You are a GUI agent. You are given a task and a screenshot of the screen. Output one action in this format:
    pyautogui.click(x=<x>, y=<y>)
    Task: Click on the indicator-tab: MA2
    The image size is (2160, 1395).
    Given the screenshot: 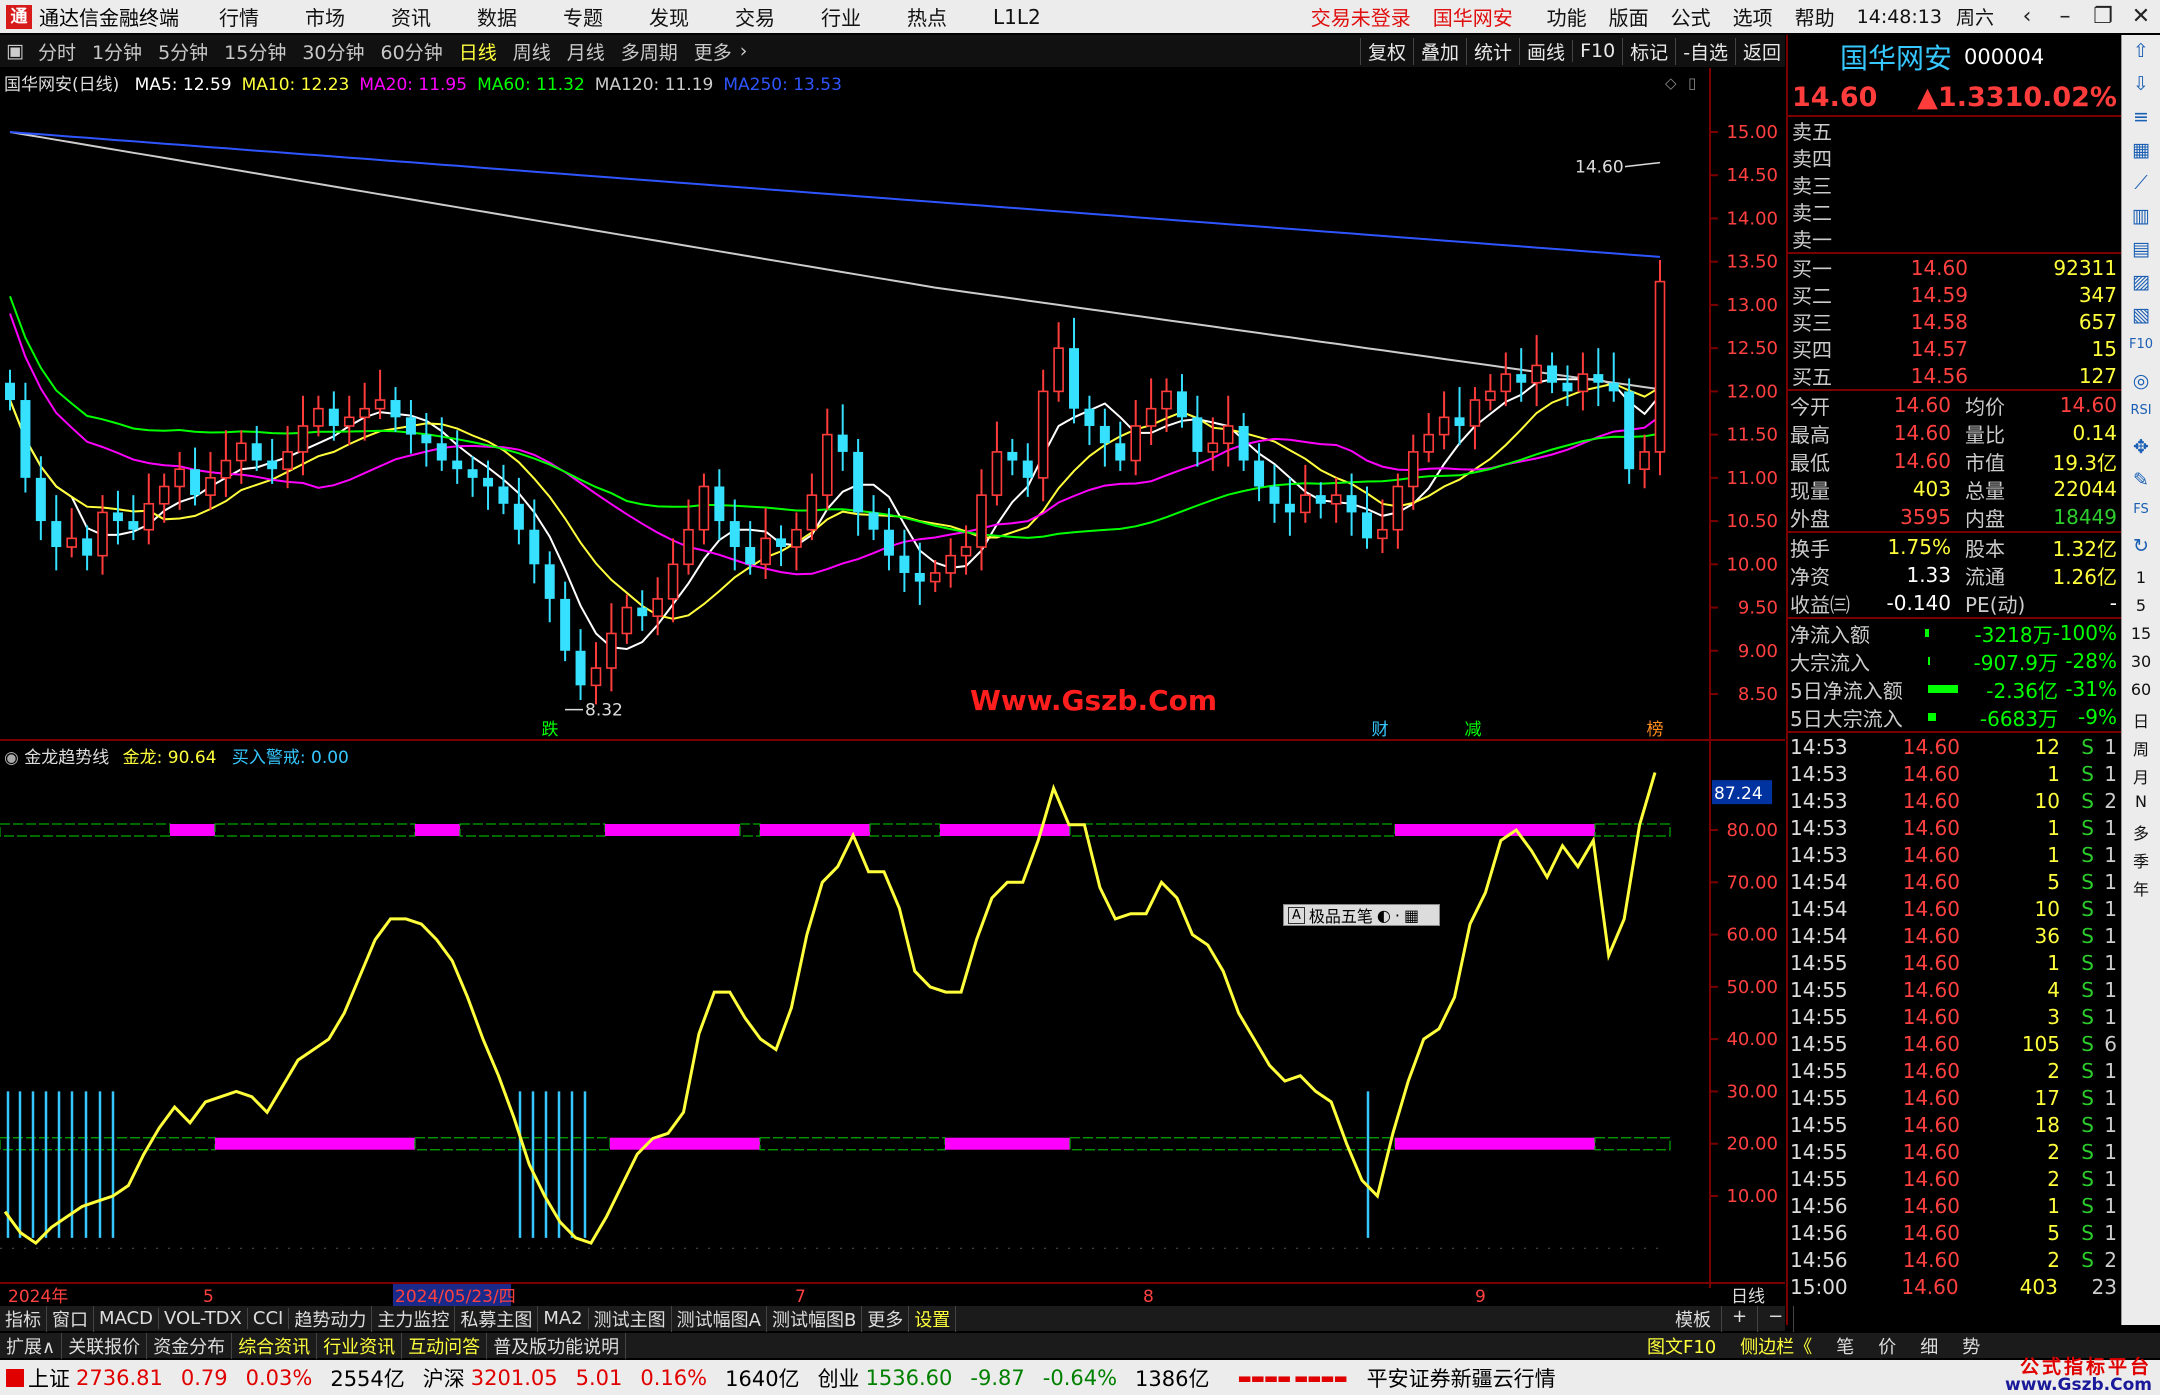 What is the action you would take?
    pyautogui.click(x=563, y=1318)
    